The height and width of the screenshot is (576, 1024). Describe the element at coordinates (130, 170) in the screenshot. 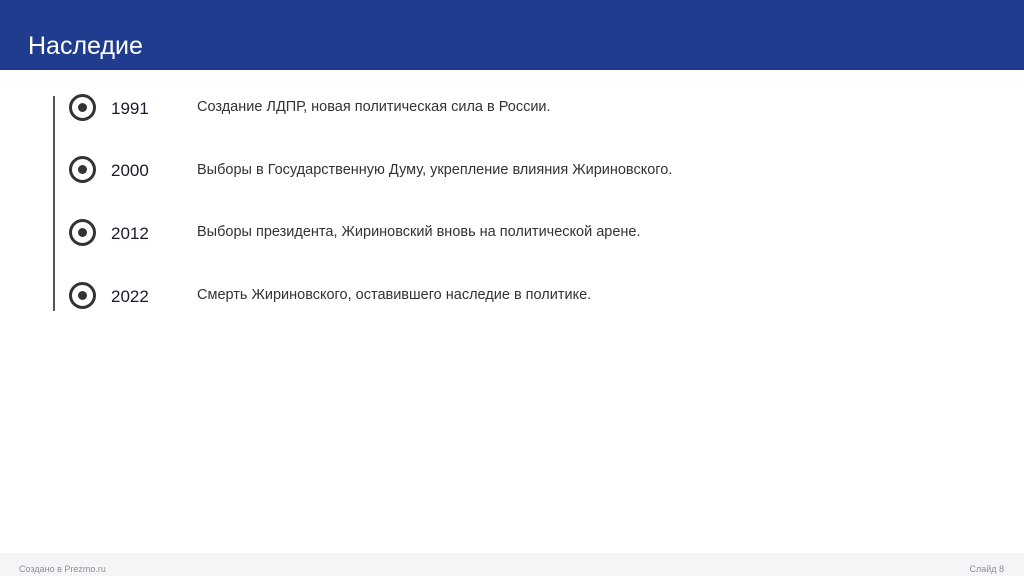

I see `event-year: 2000` at that location.